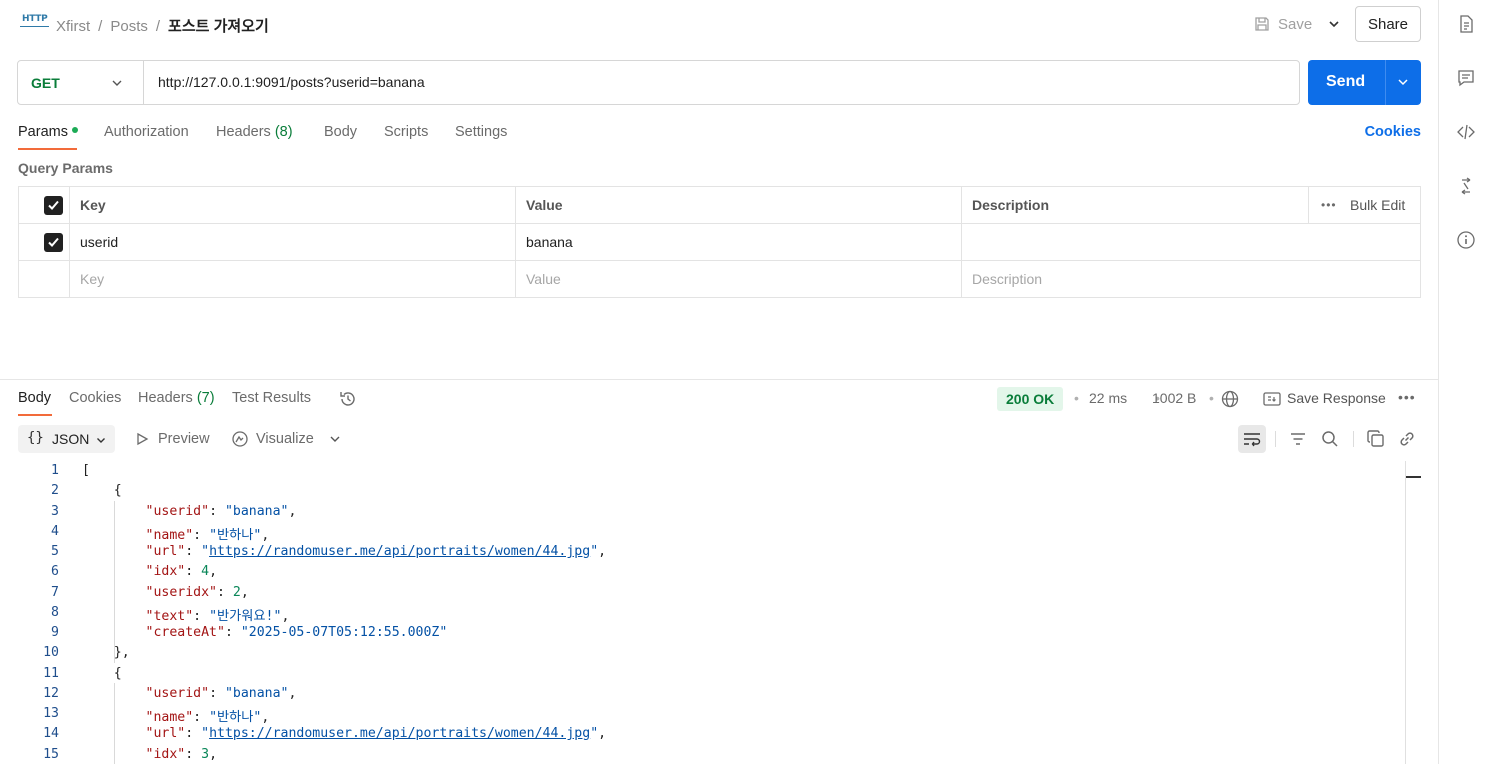  What do you see at coordinates (1230, 399) in the screenshot?
I see `globe-icon` at bounding box center [1230, 399].